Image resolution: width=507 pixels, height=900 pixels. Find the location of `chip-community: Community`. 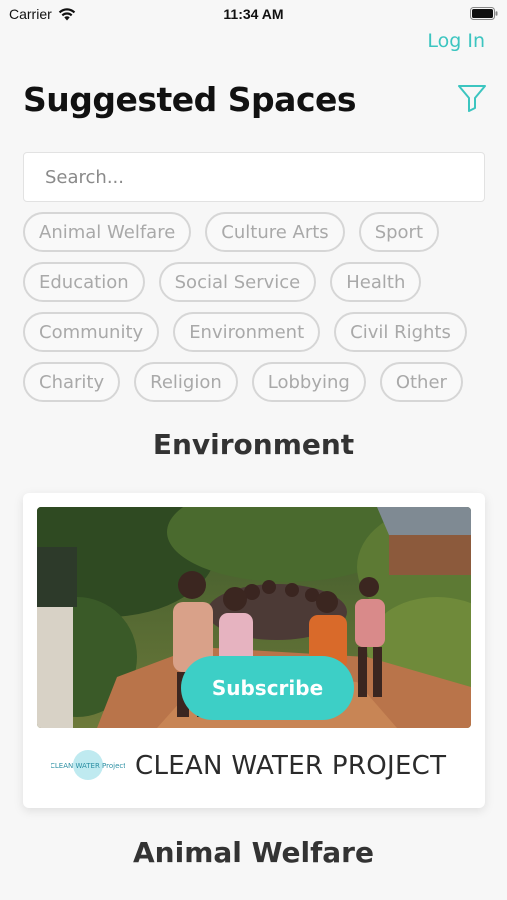

chip-community: Community is located at coordinates (91, 332).